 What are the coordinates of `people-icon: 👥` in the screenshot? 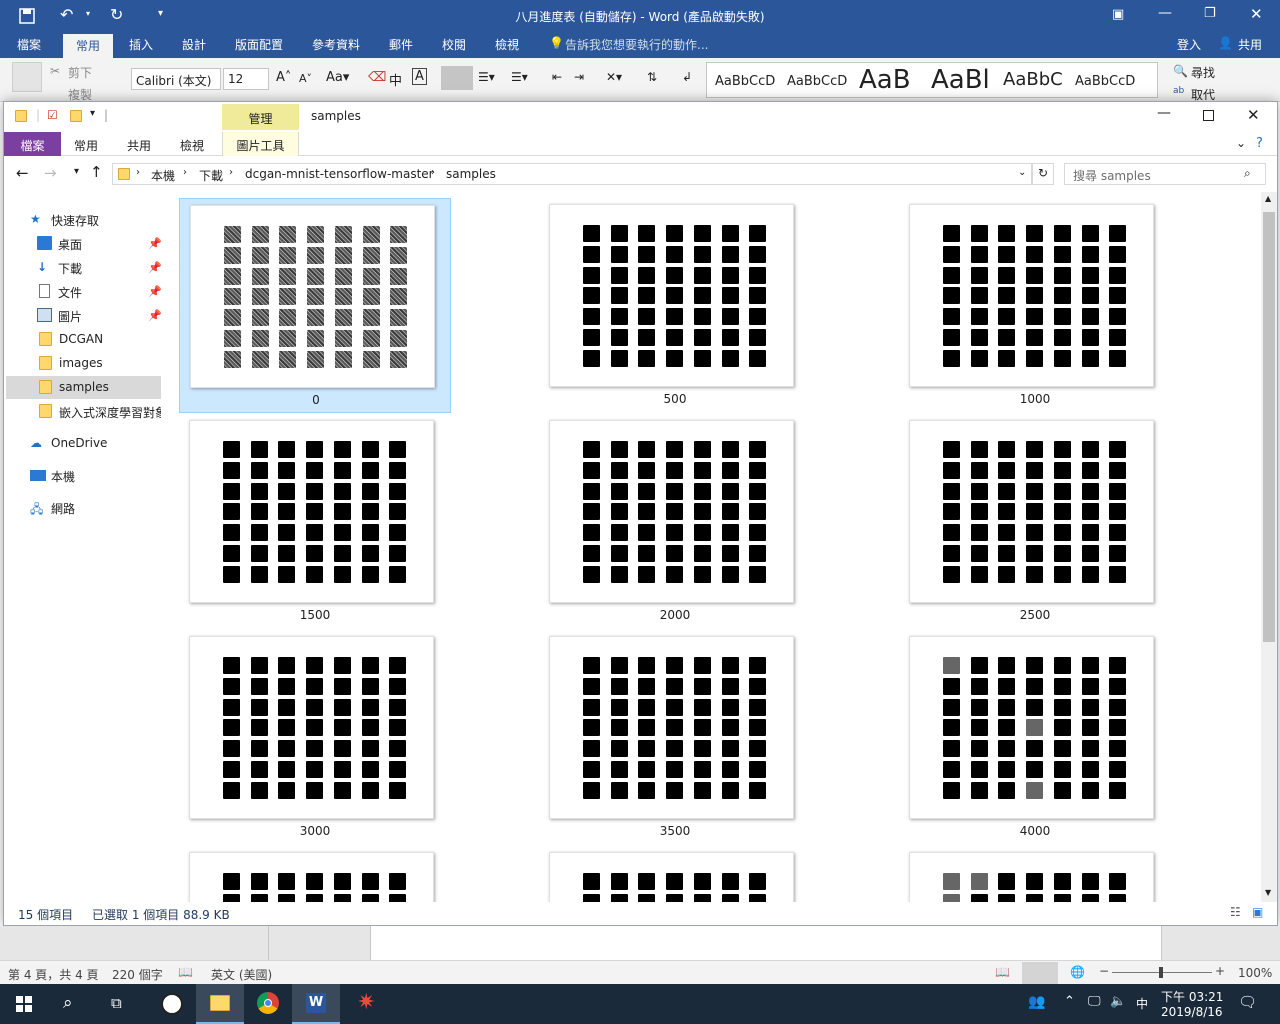 It's located at (1036, 1002).